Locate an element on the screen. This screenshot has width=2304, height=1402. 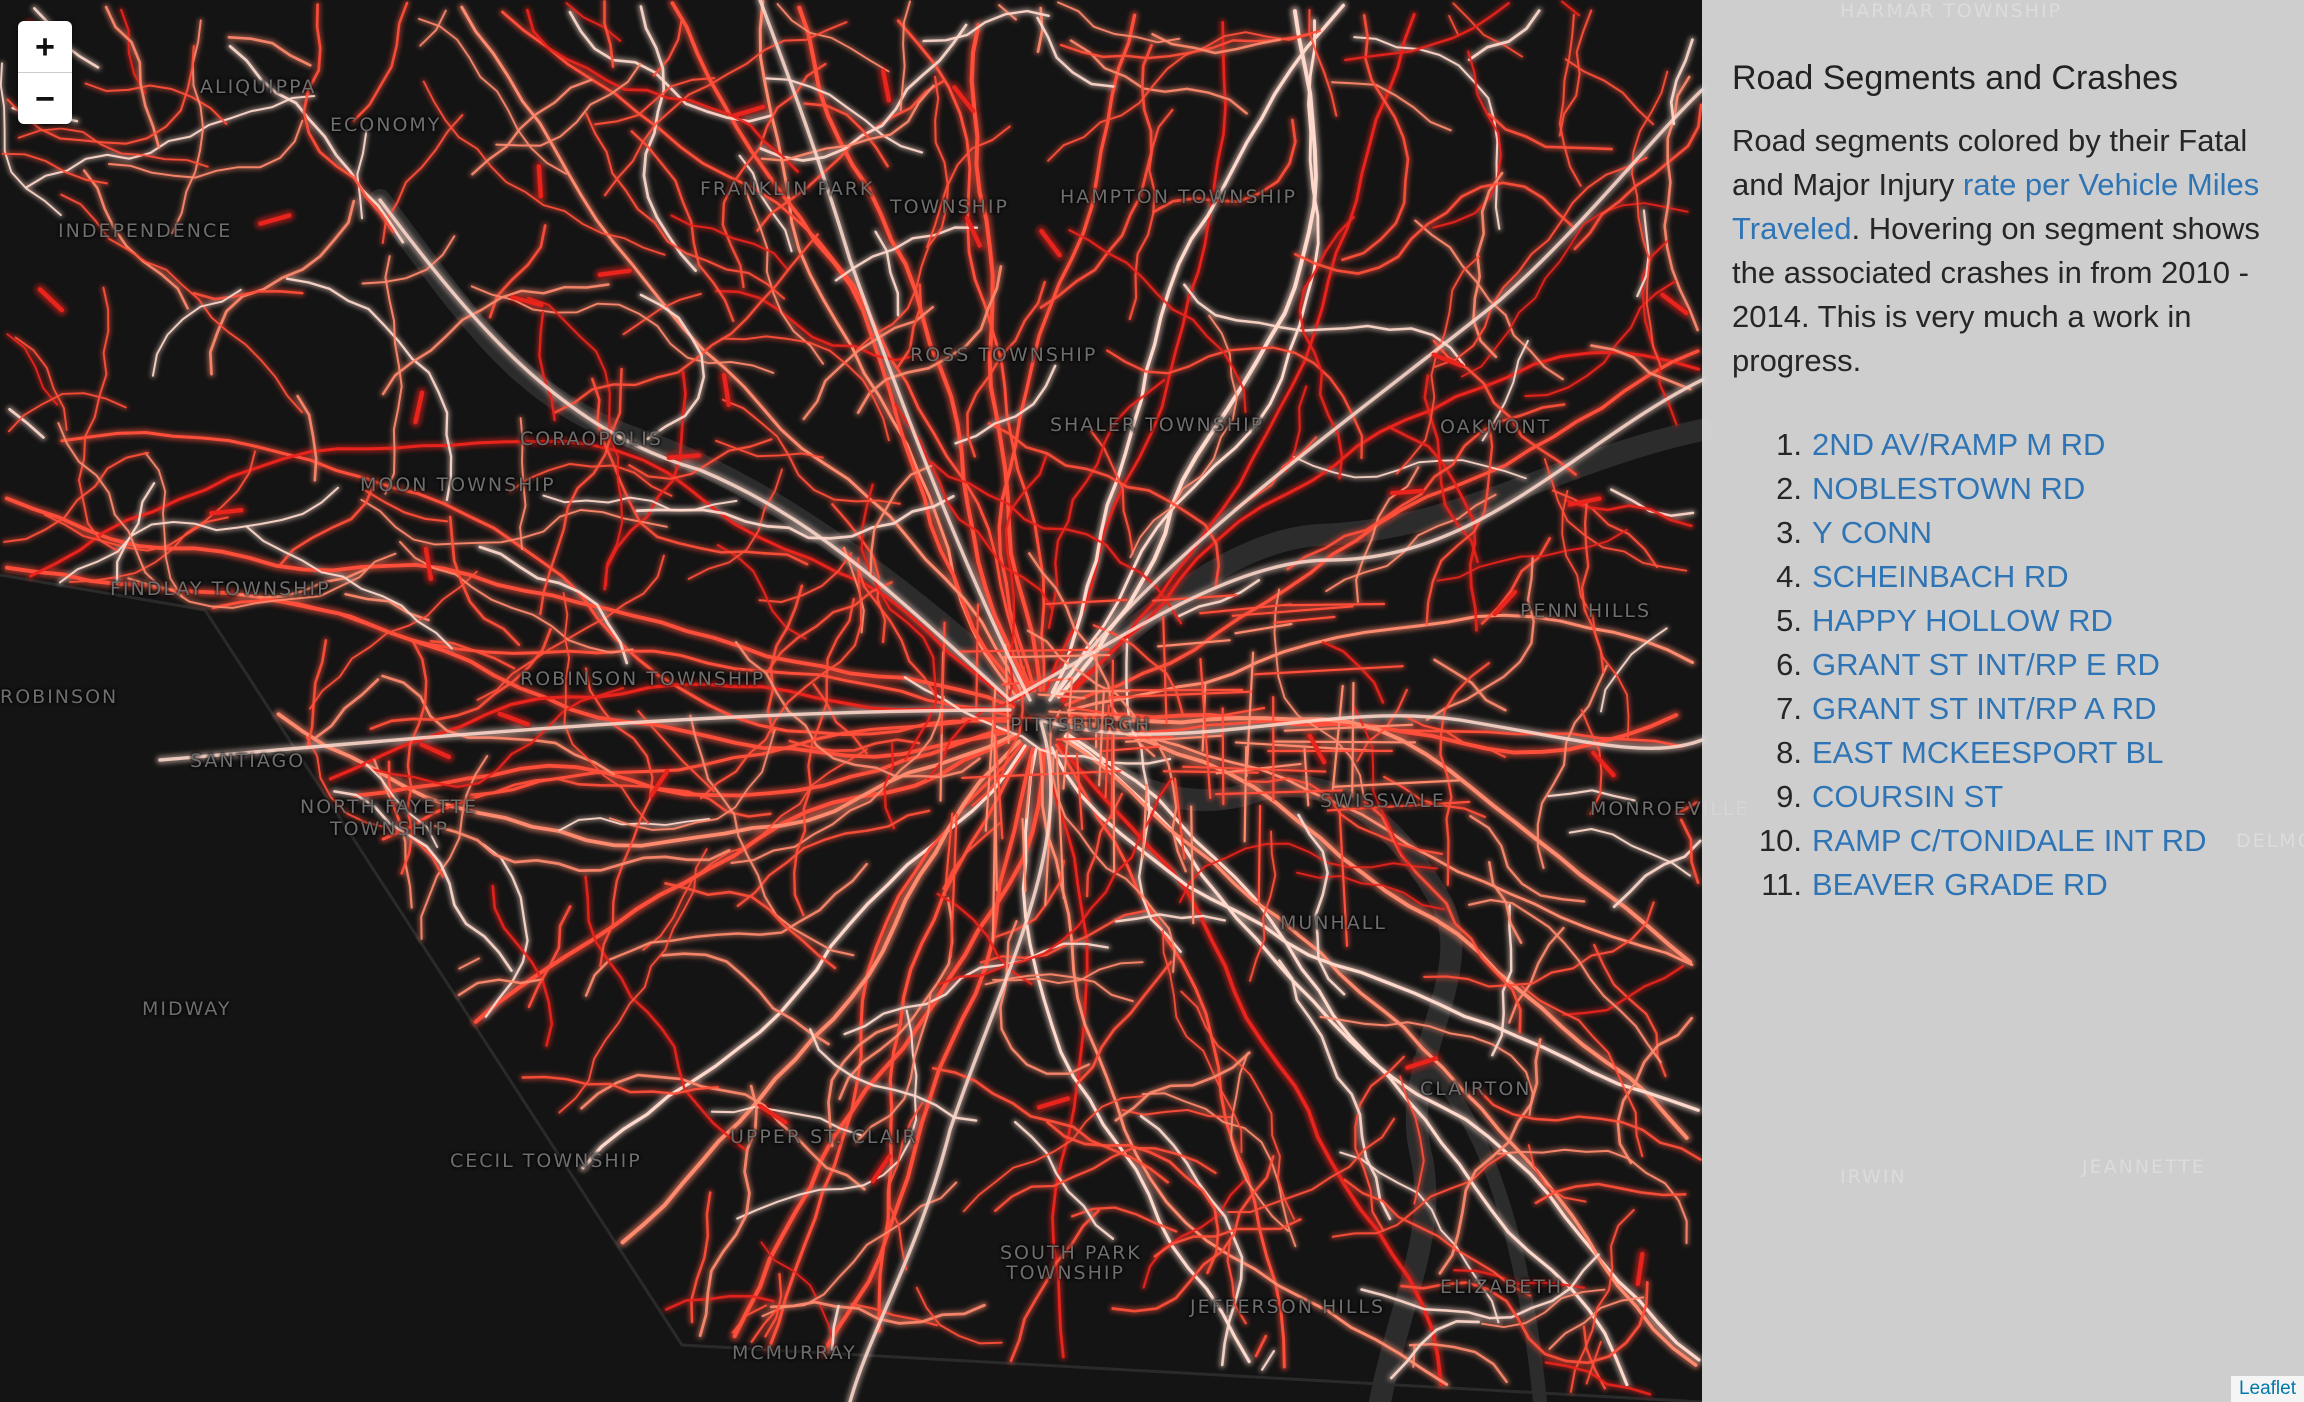
road-rank: 1. is located at coordinates (1789, 444).